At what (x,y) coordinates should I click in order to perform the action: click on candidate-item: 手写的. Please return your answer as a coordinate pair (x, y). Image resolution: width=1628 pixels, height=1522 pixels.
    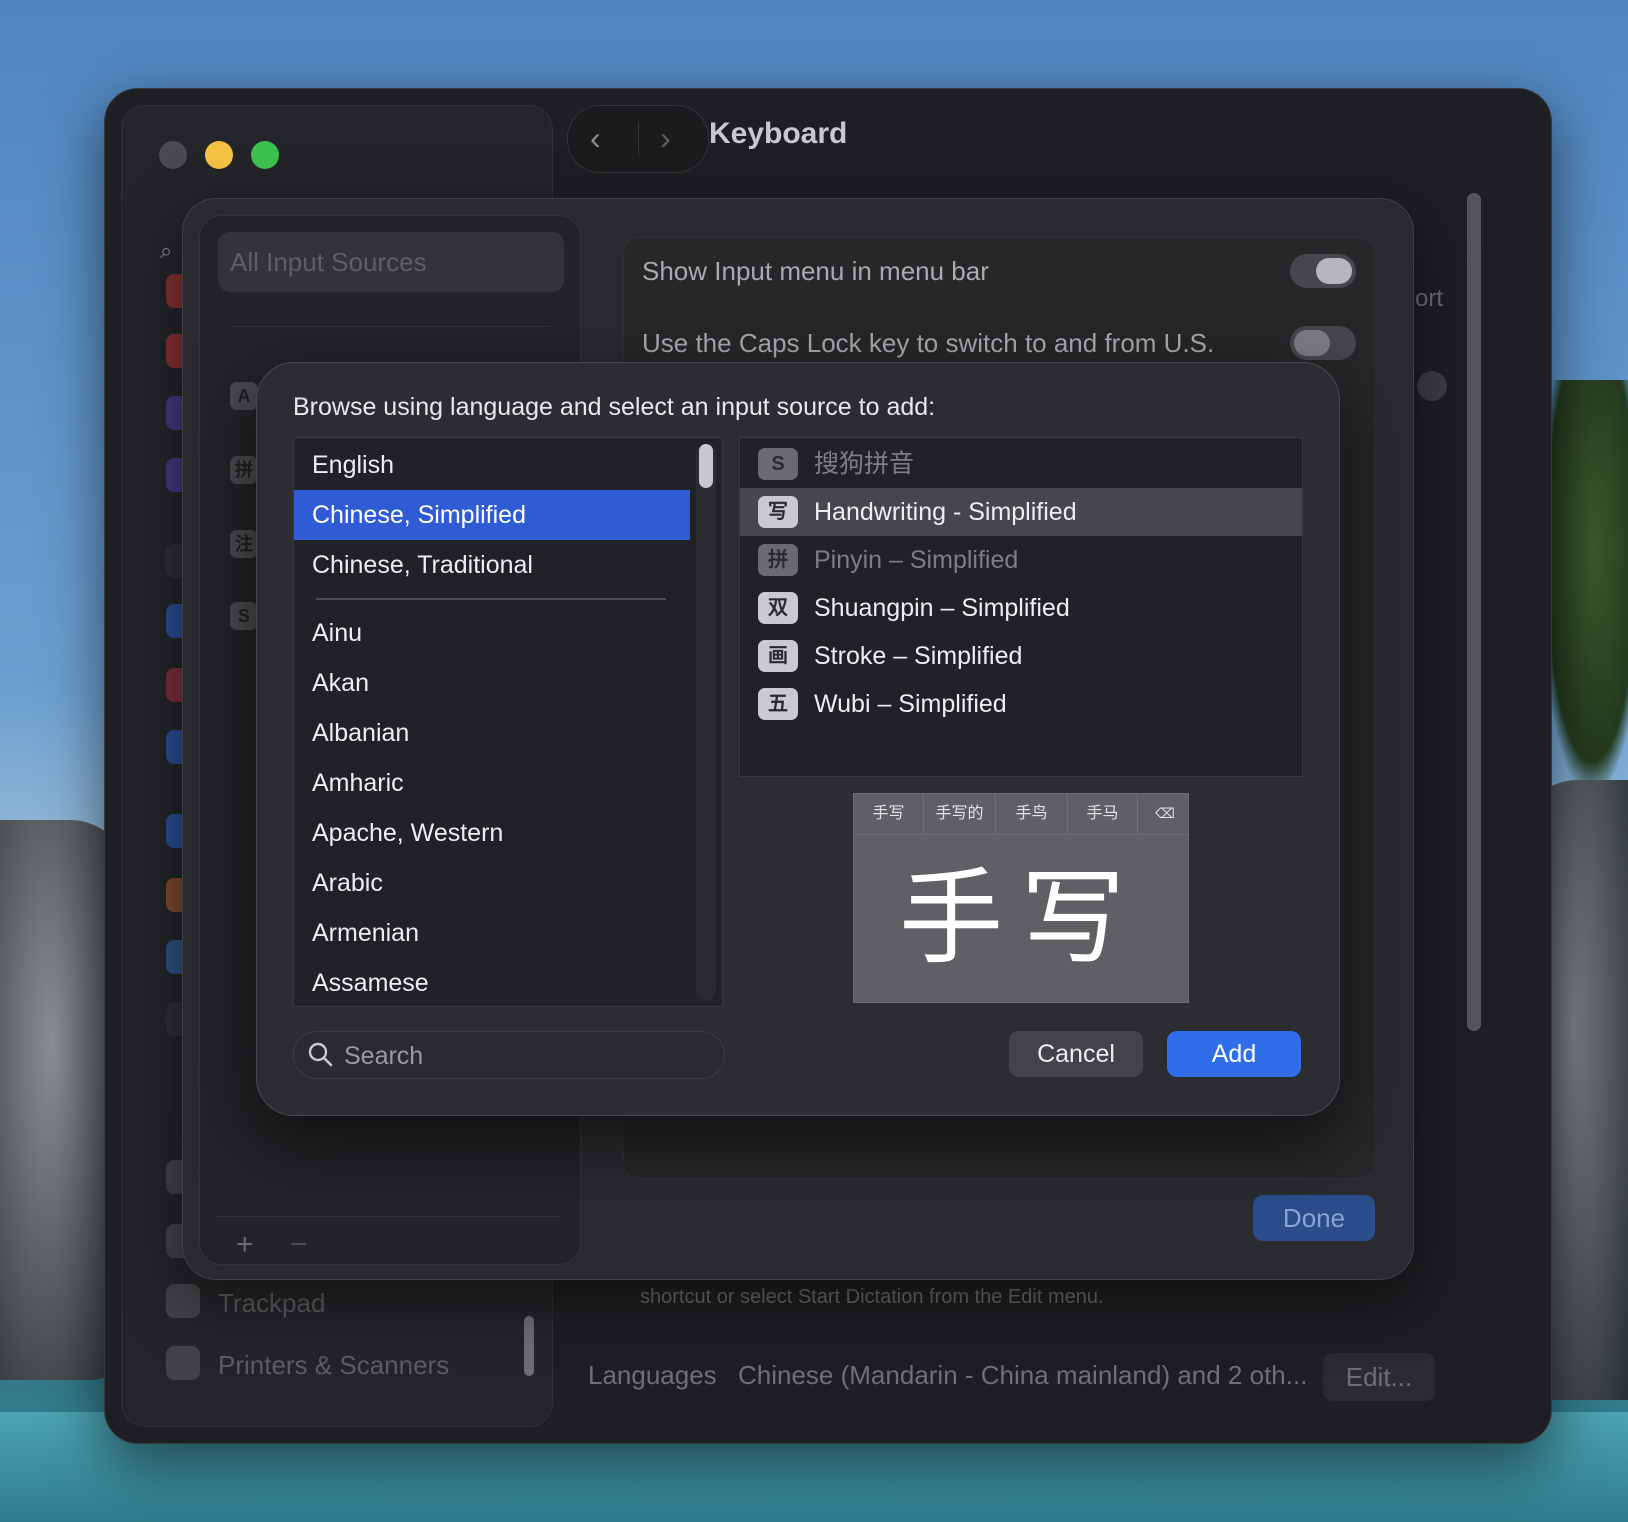
    Looking at the image, I should click on (960, 814).